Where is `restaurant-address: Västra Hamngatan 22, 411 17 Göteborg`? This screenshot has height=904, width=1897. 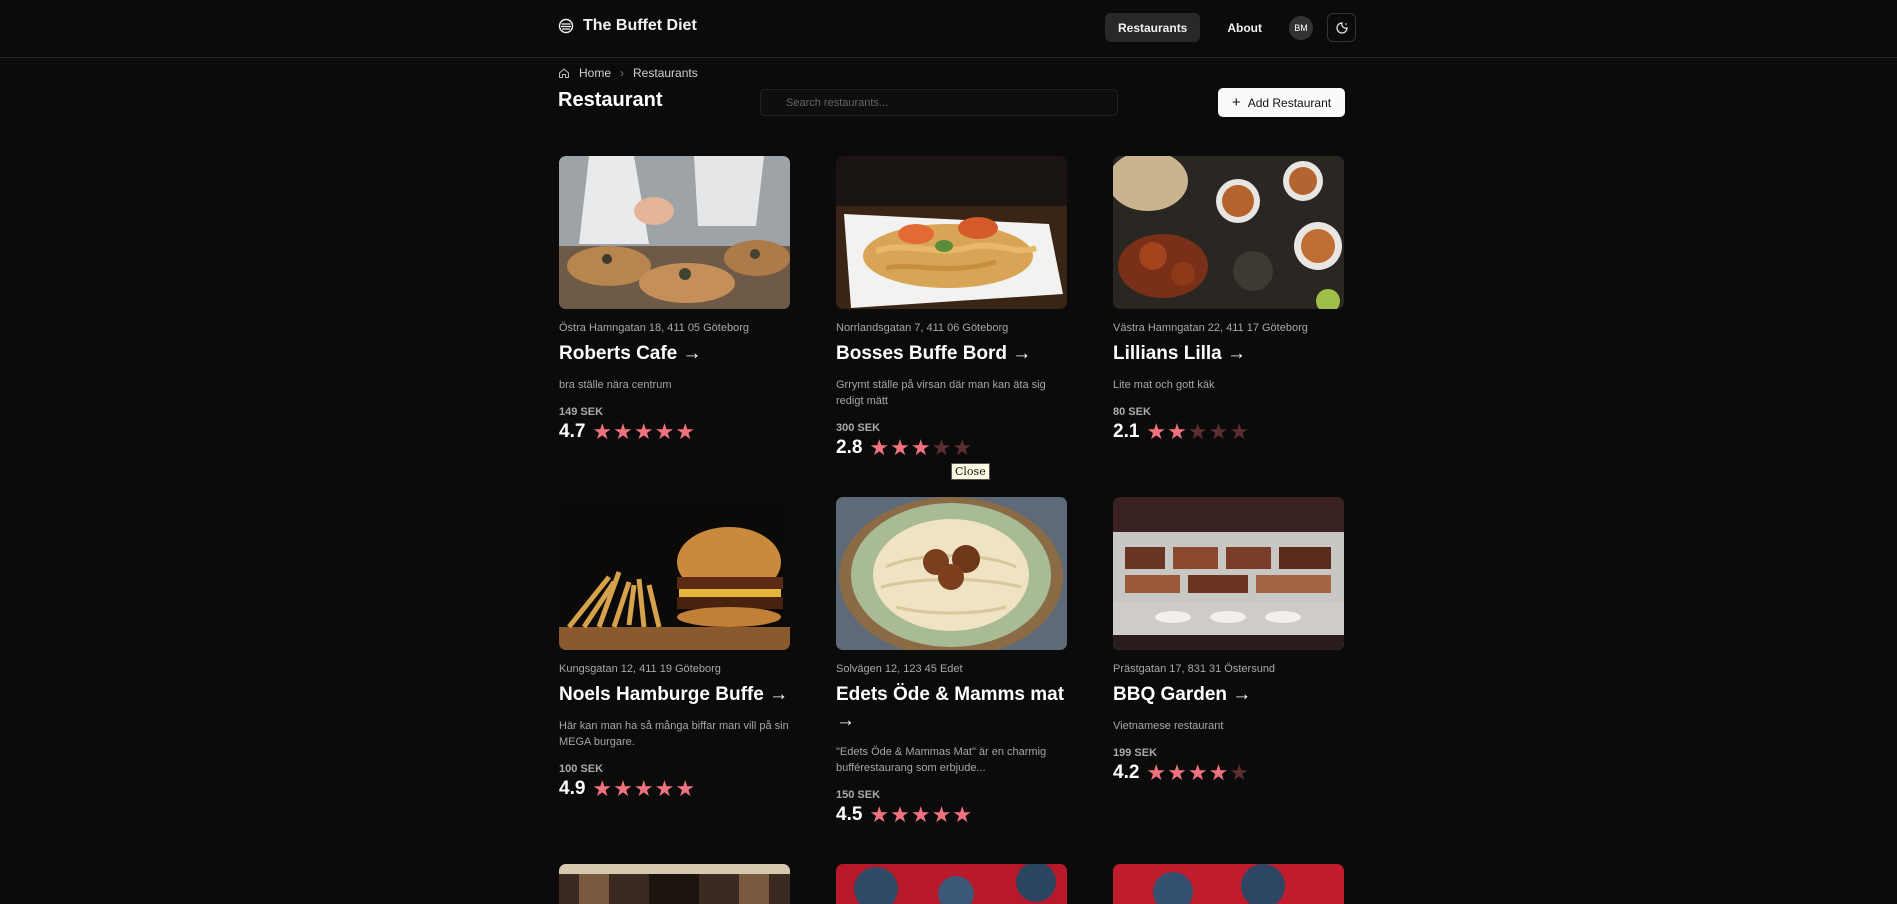 restaurant-address: Västra Hamngatan 22, 411 17 Göteborg is located at coordinates (1210, 328).